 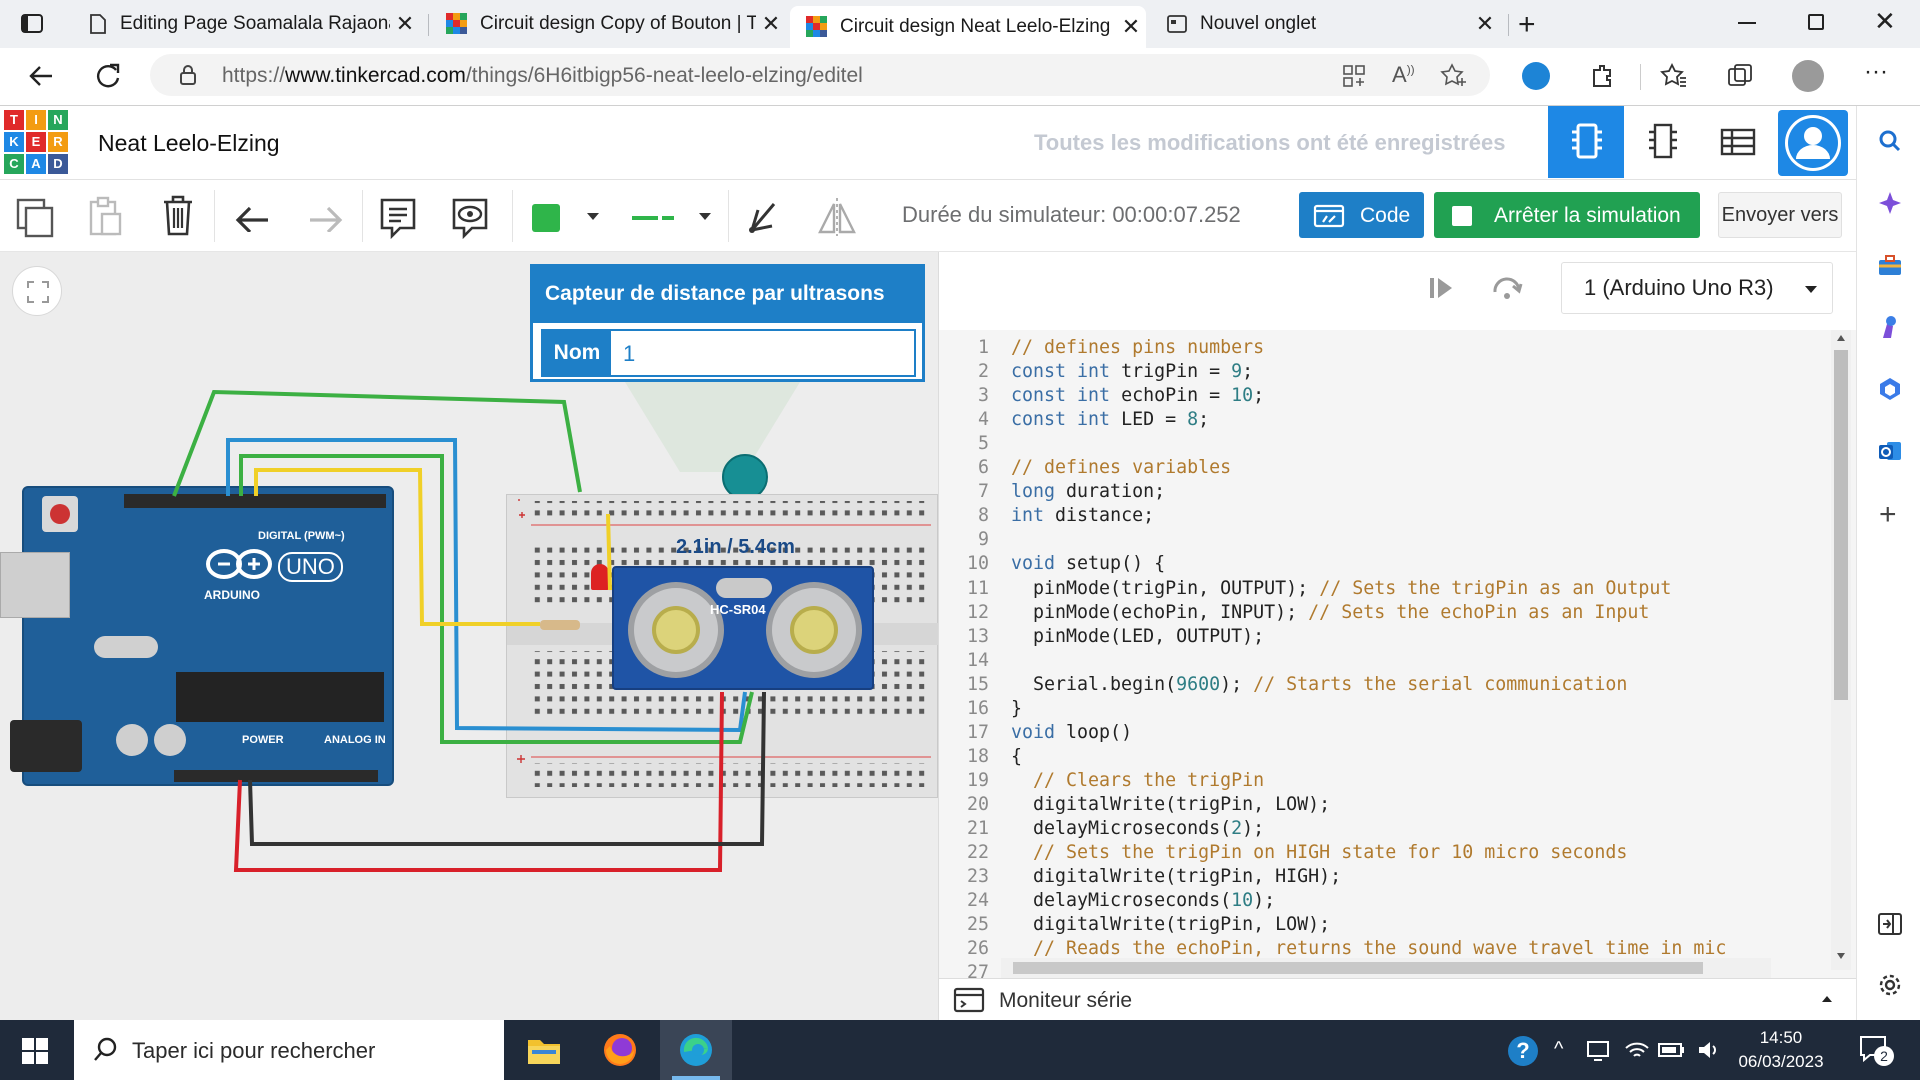 What do you see at coordinates (1876, 72) in the screenshot?
I see `more-menu-icon: ···` at bounding box center [1876, 72].